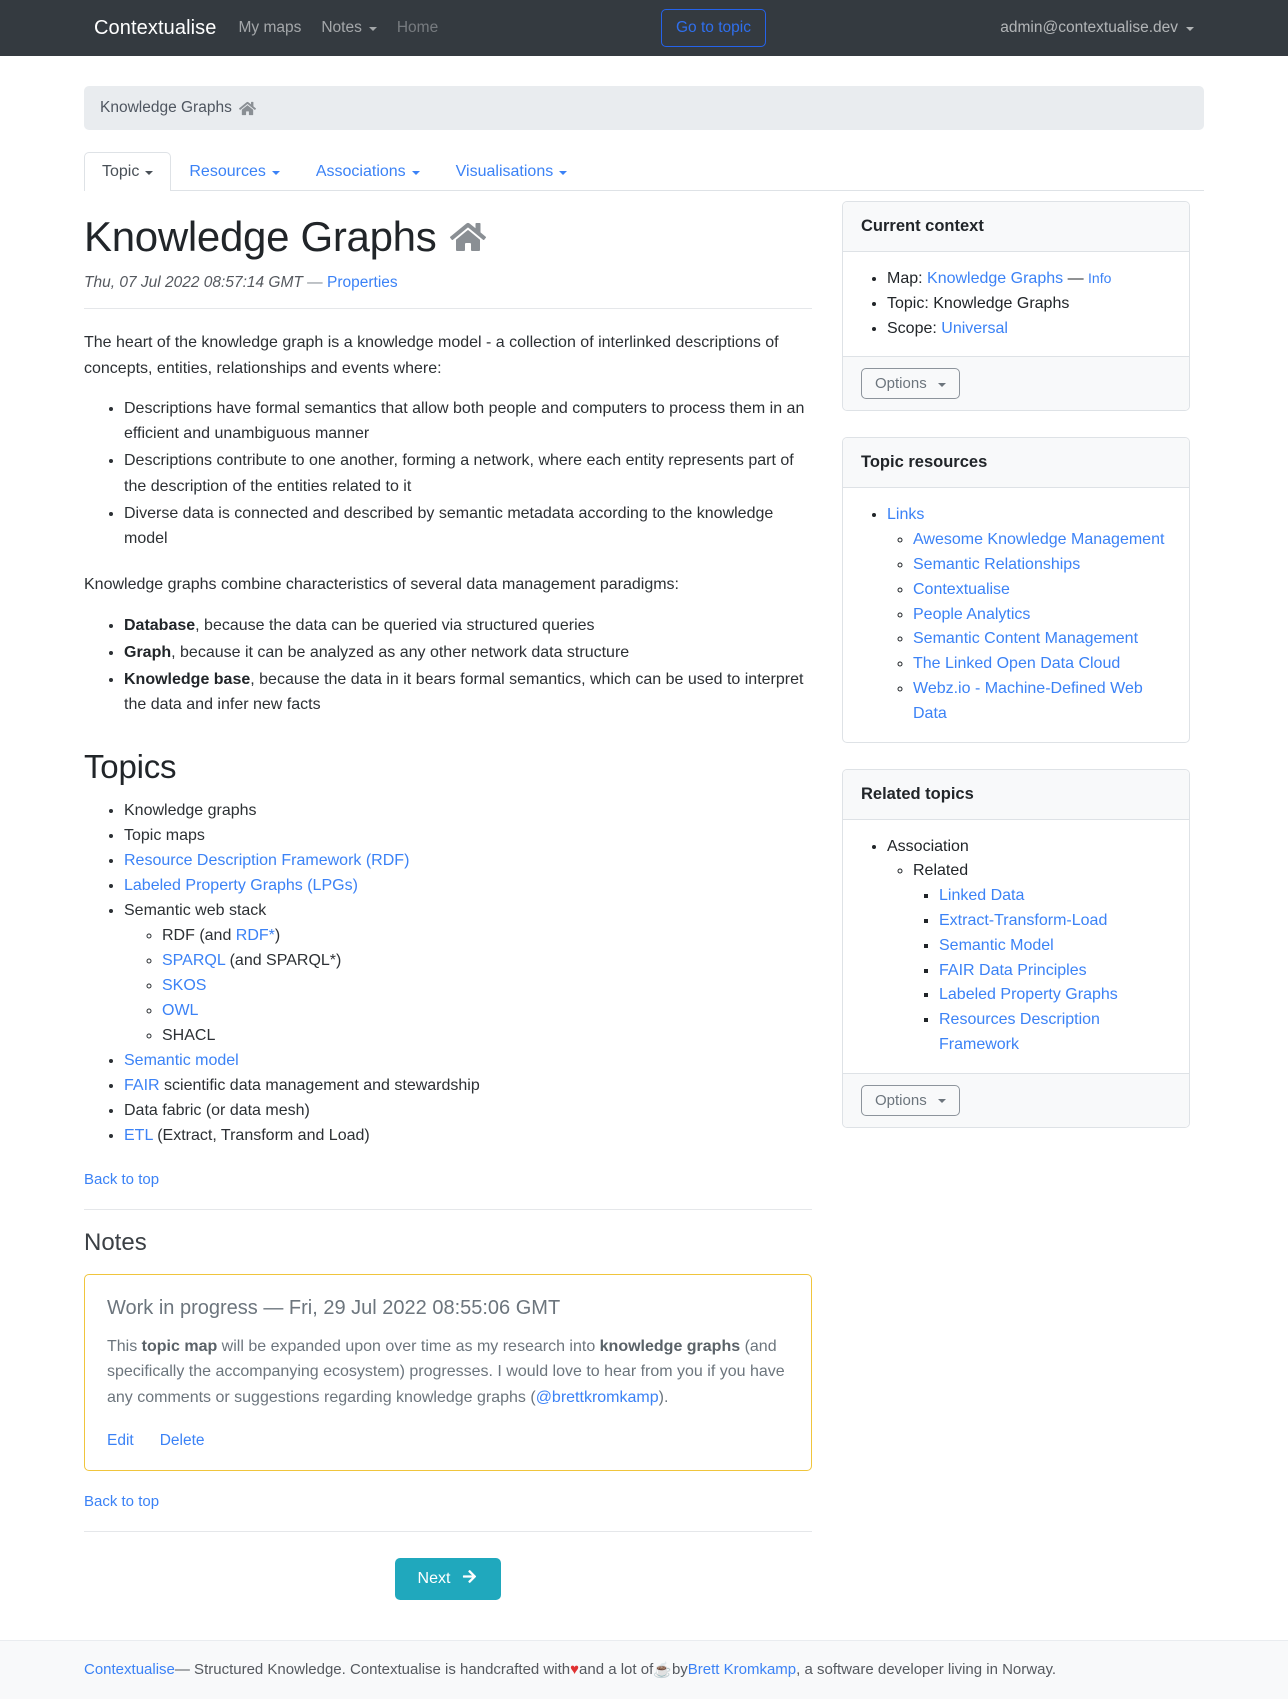 This screenshot has height=1699, width=1288. Describe the element at coordinates (227, 171) in the screenshot. I see `tab-resources-label: Resources` at that location.